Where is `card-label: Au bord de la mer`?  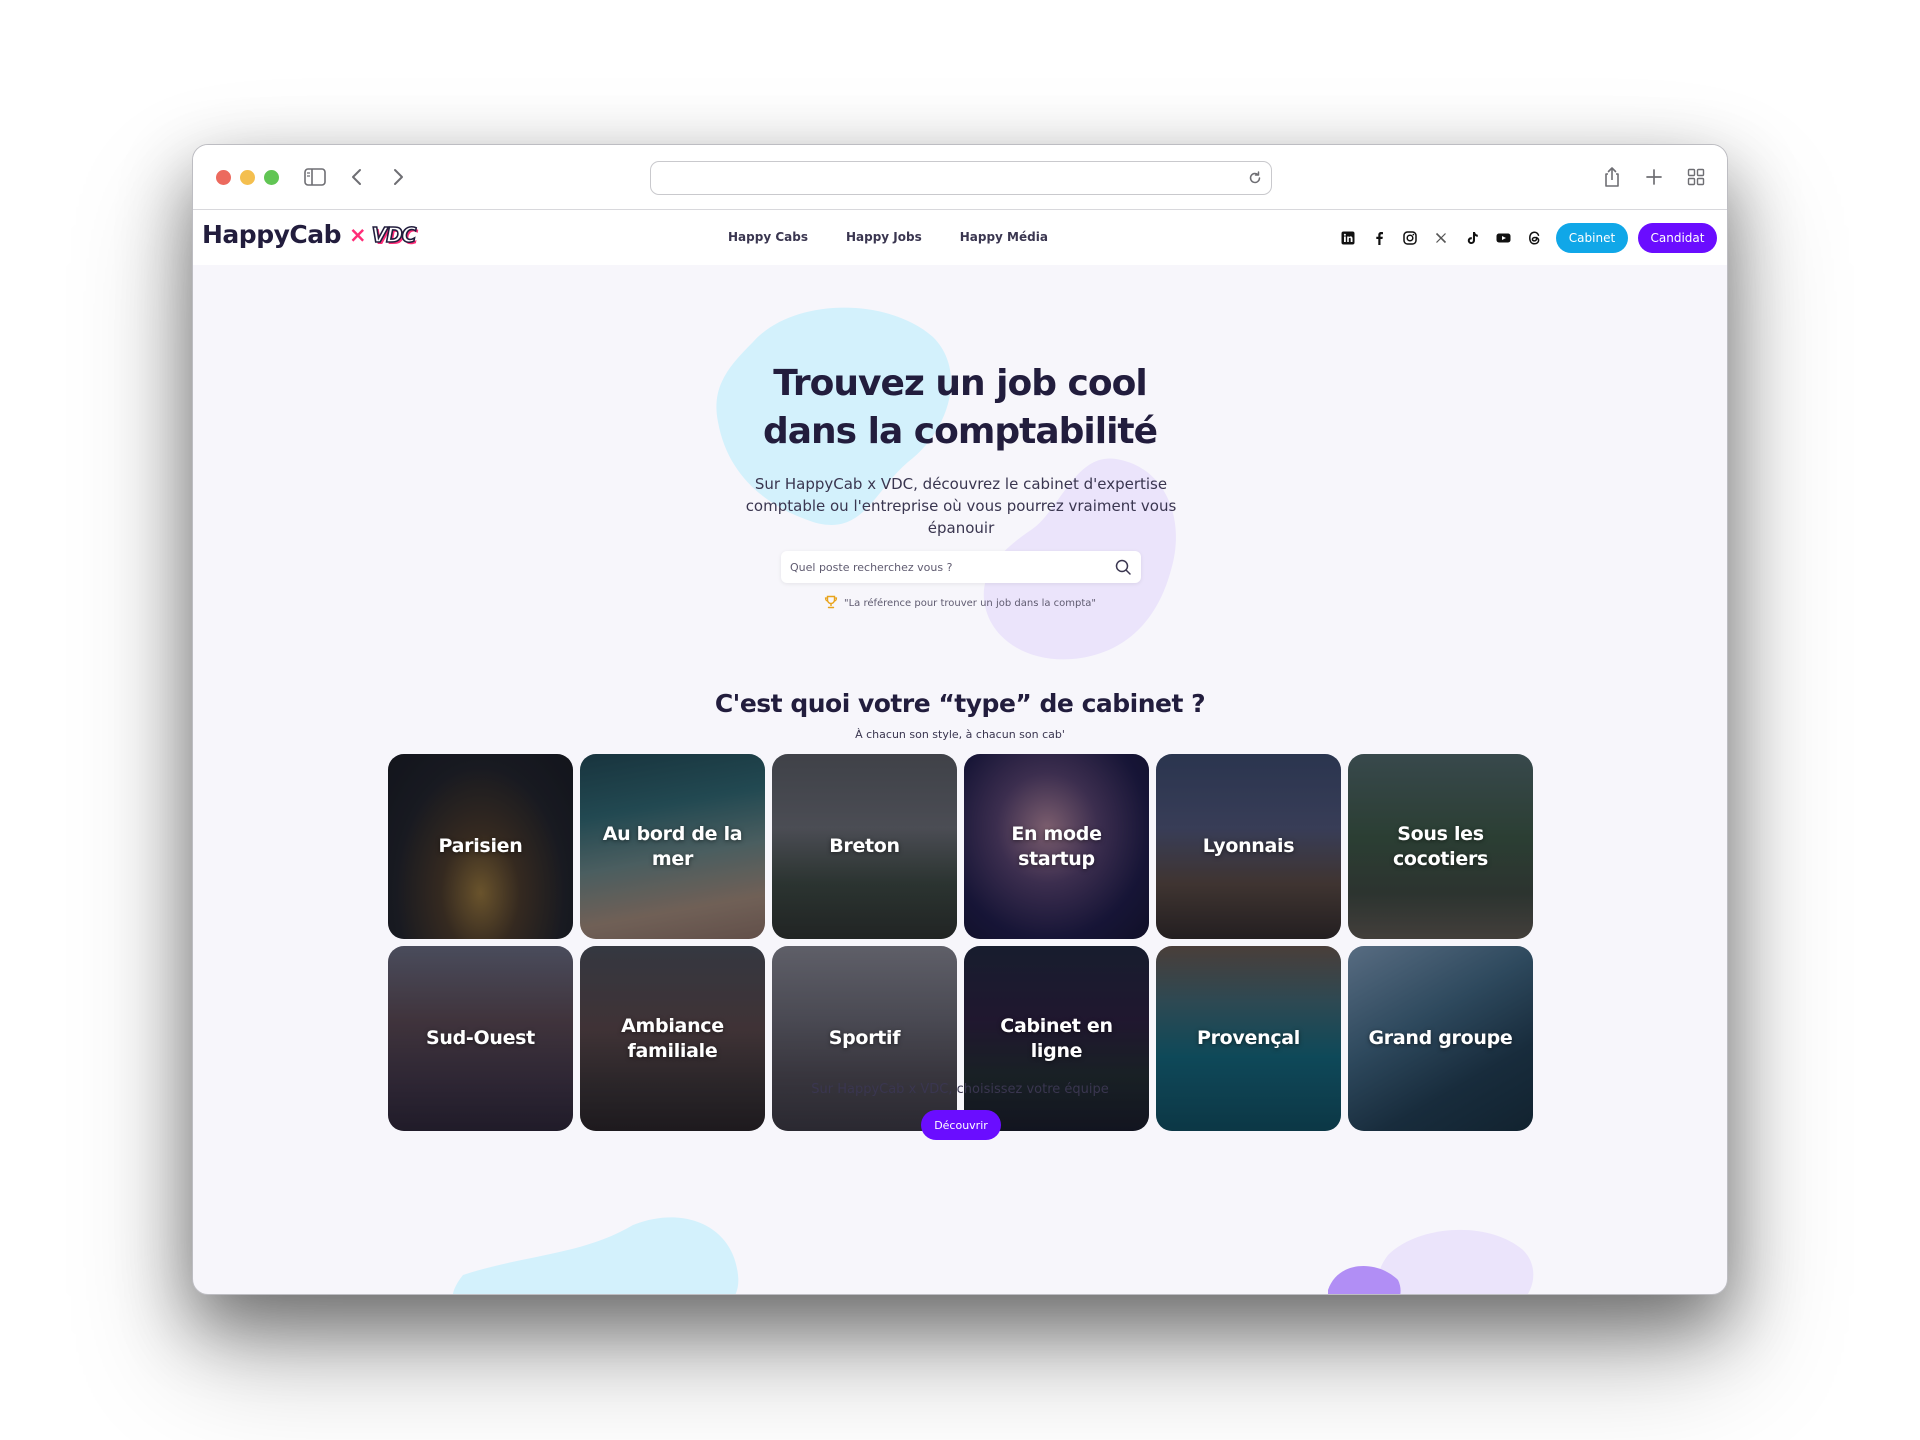
card-label: Au bord de la mer is located at coordinates (672, 846).